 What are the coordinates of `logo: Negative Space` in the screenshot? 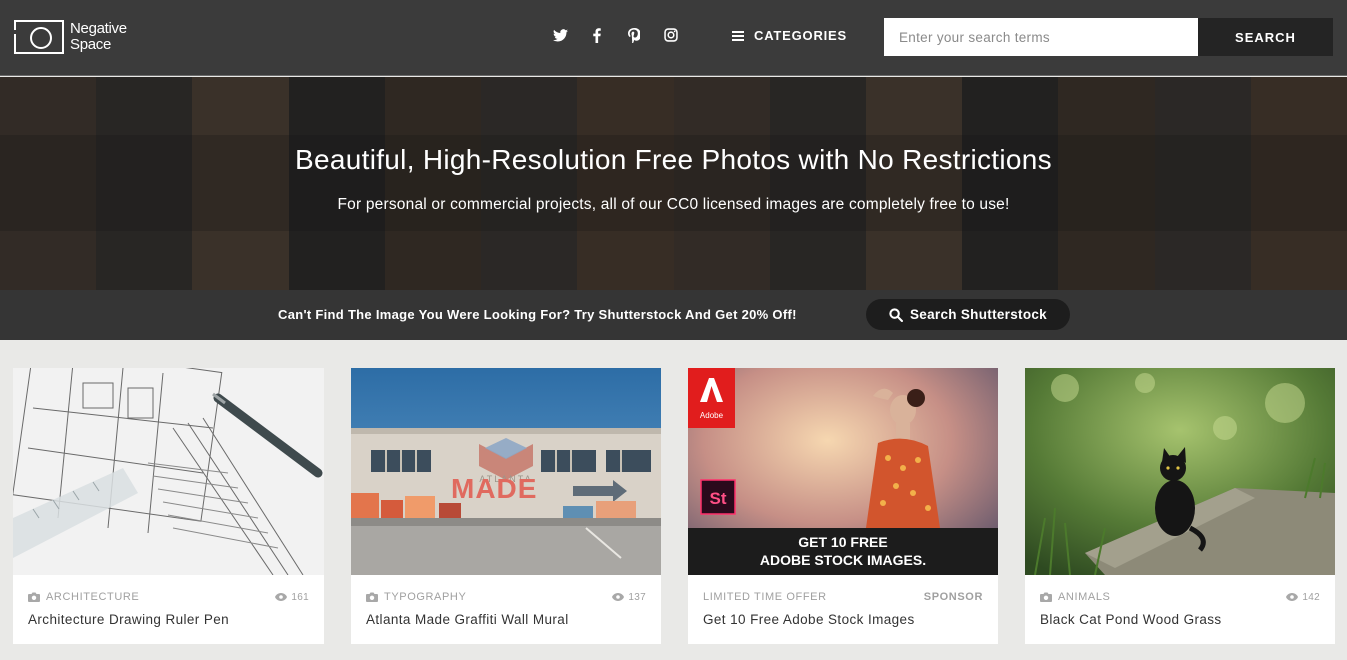 It's located at (70, 37).